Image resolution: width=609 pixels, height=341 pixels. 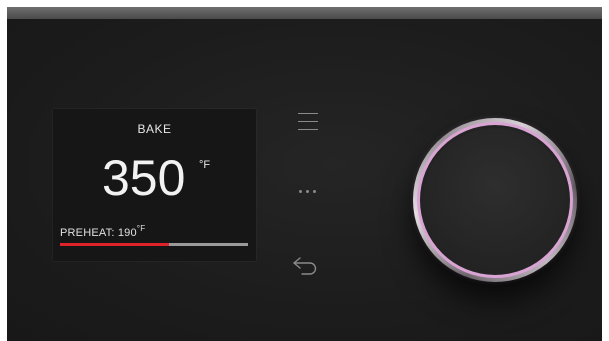 What do you see at coordinates (304, 13) in the screenshot?
I see `panel-top-edge` at bounding box center [304, 13].